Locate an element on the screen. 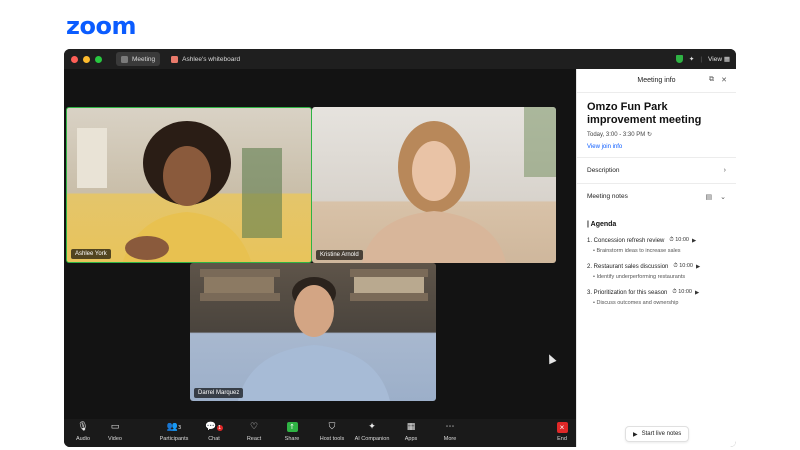  ai-companion-label: AI Companion is located at coordinates (372, 439).